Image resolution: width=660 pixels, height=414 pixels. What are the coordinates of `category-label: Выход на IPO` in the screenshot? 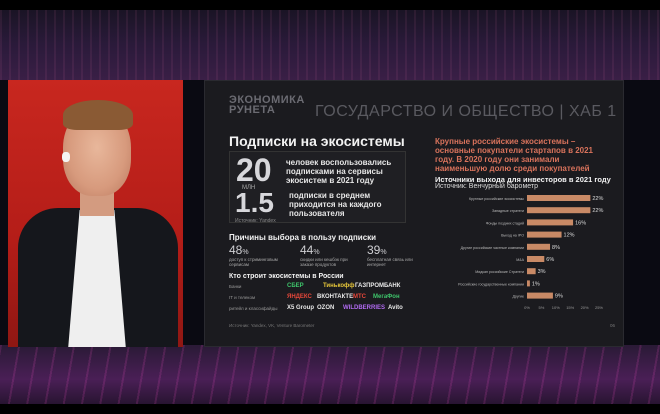 It's located at (512, 236).